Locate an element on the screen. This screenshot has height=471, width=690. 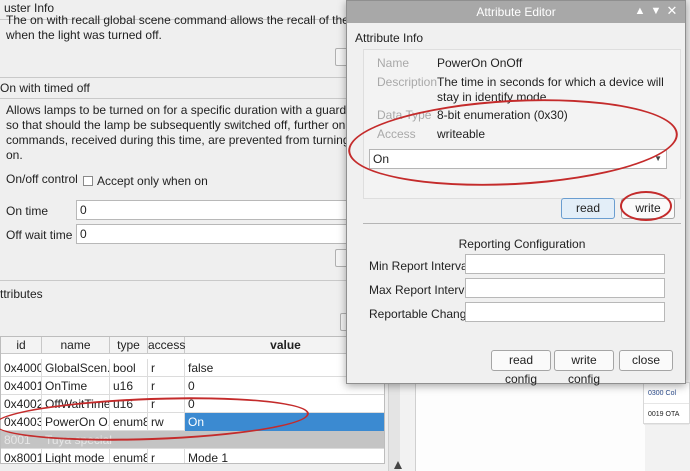
onoff-control-label: On/off control is located at coordinates (42, 179).